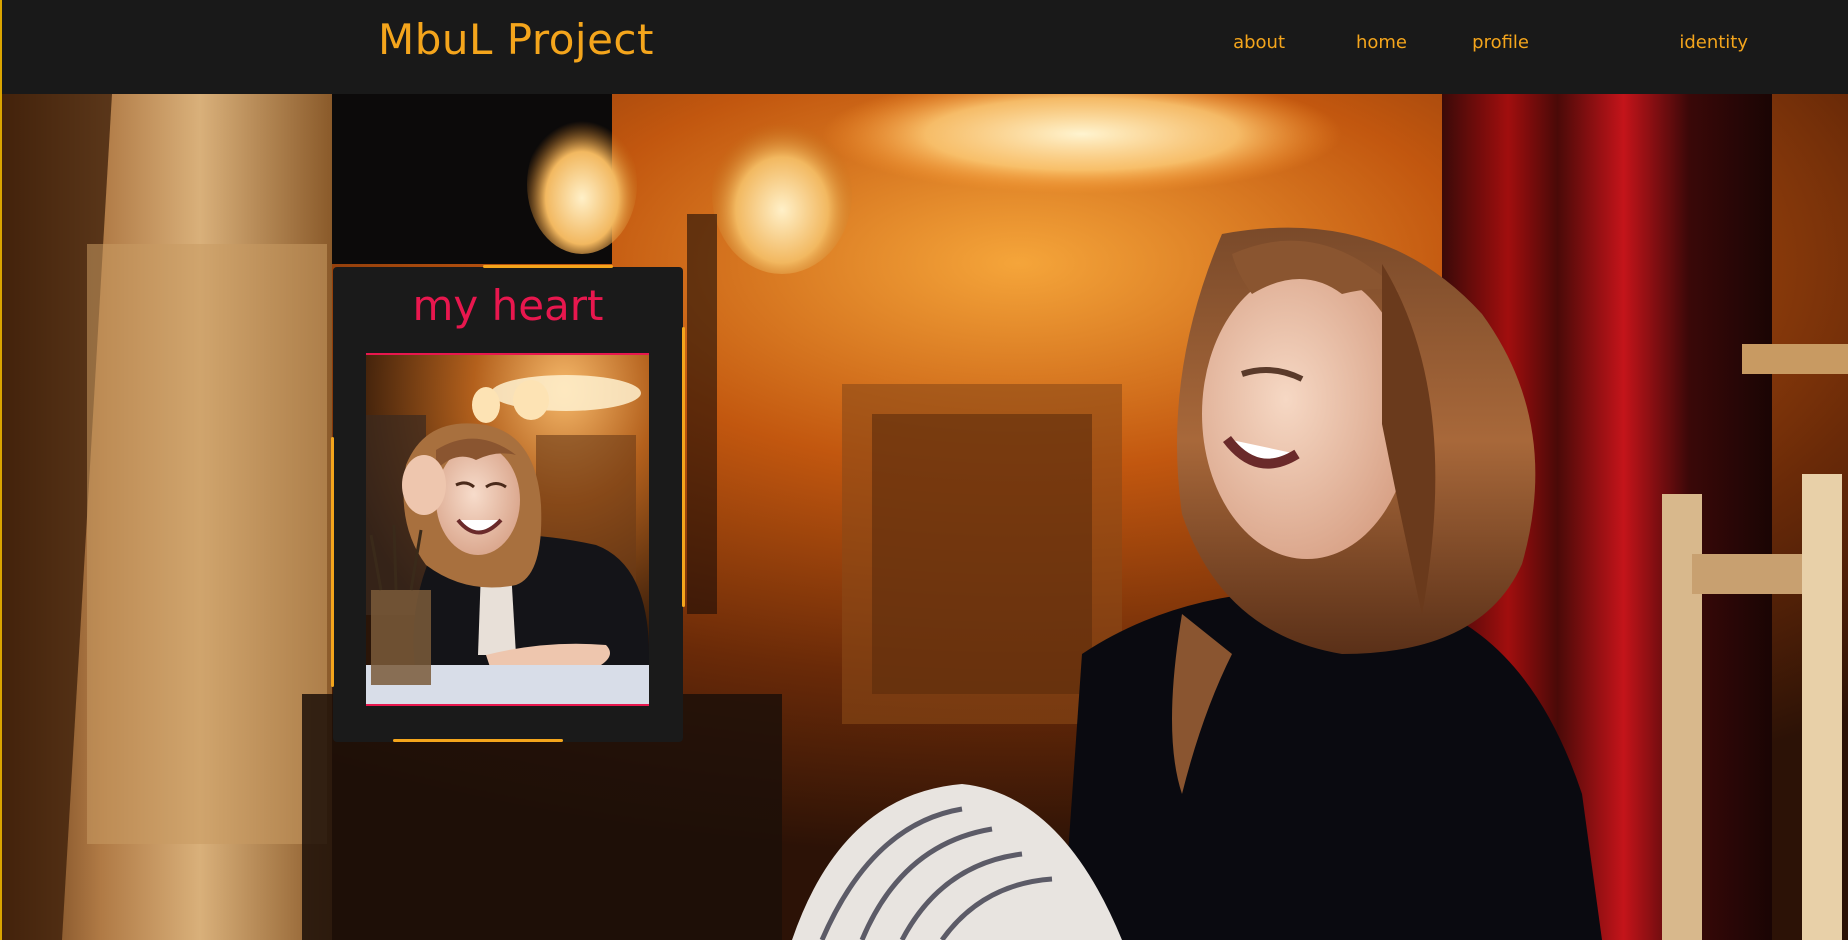 The image size is (1848, 940). I want to click on top-navbar: MbuL Project about home profile identity, so click(925, 47).